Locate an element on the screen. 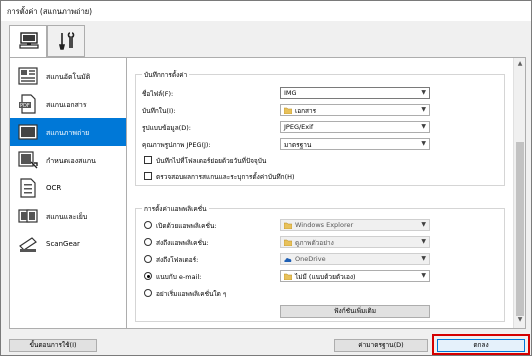  data-format-label: รูปแบบข้อมูล(D): is located at coordinates (166, 128).